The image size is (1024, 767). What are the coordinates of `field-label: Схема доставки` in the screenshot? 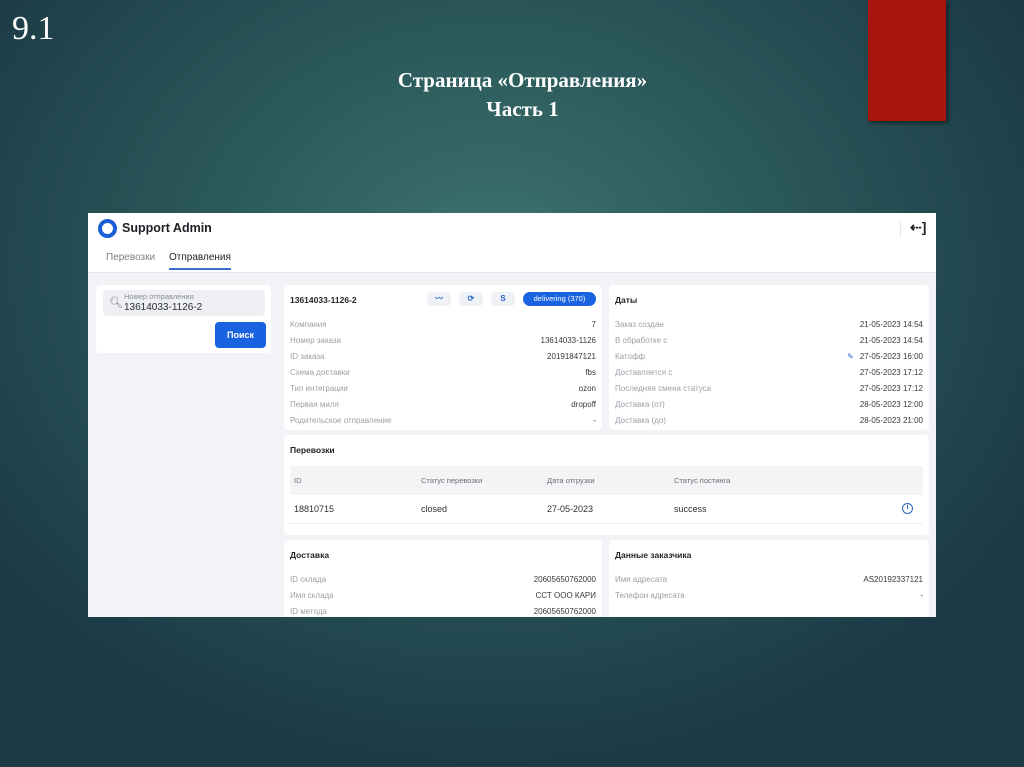 It's located at (320, 372).